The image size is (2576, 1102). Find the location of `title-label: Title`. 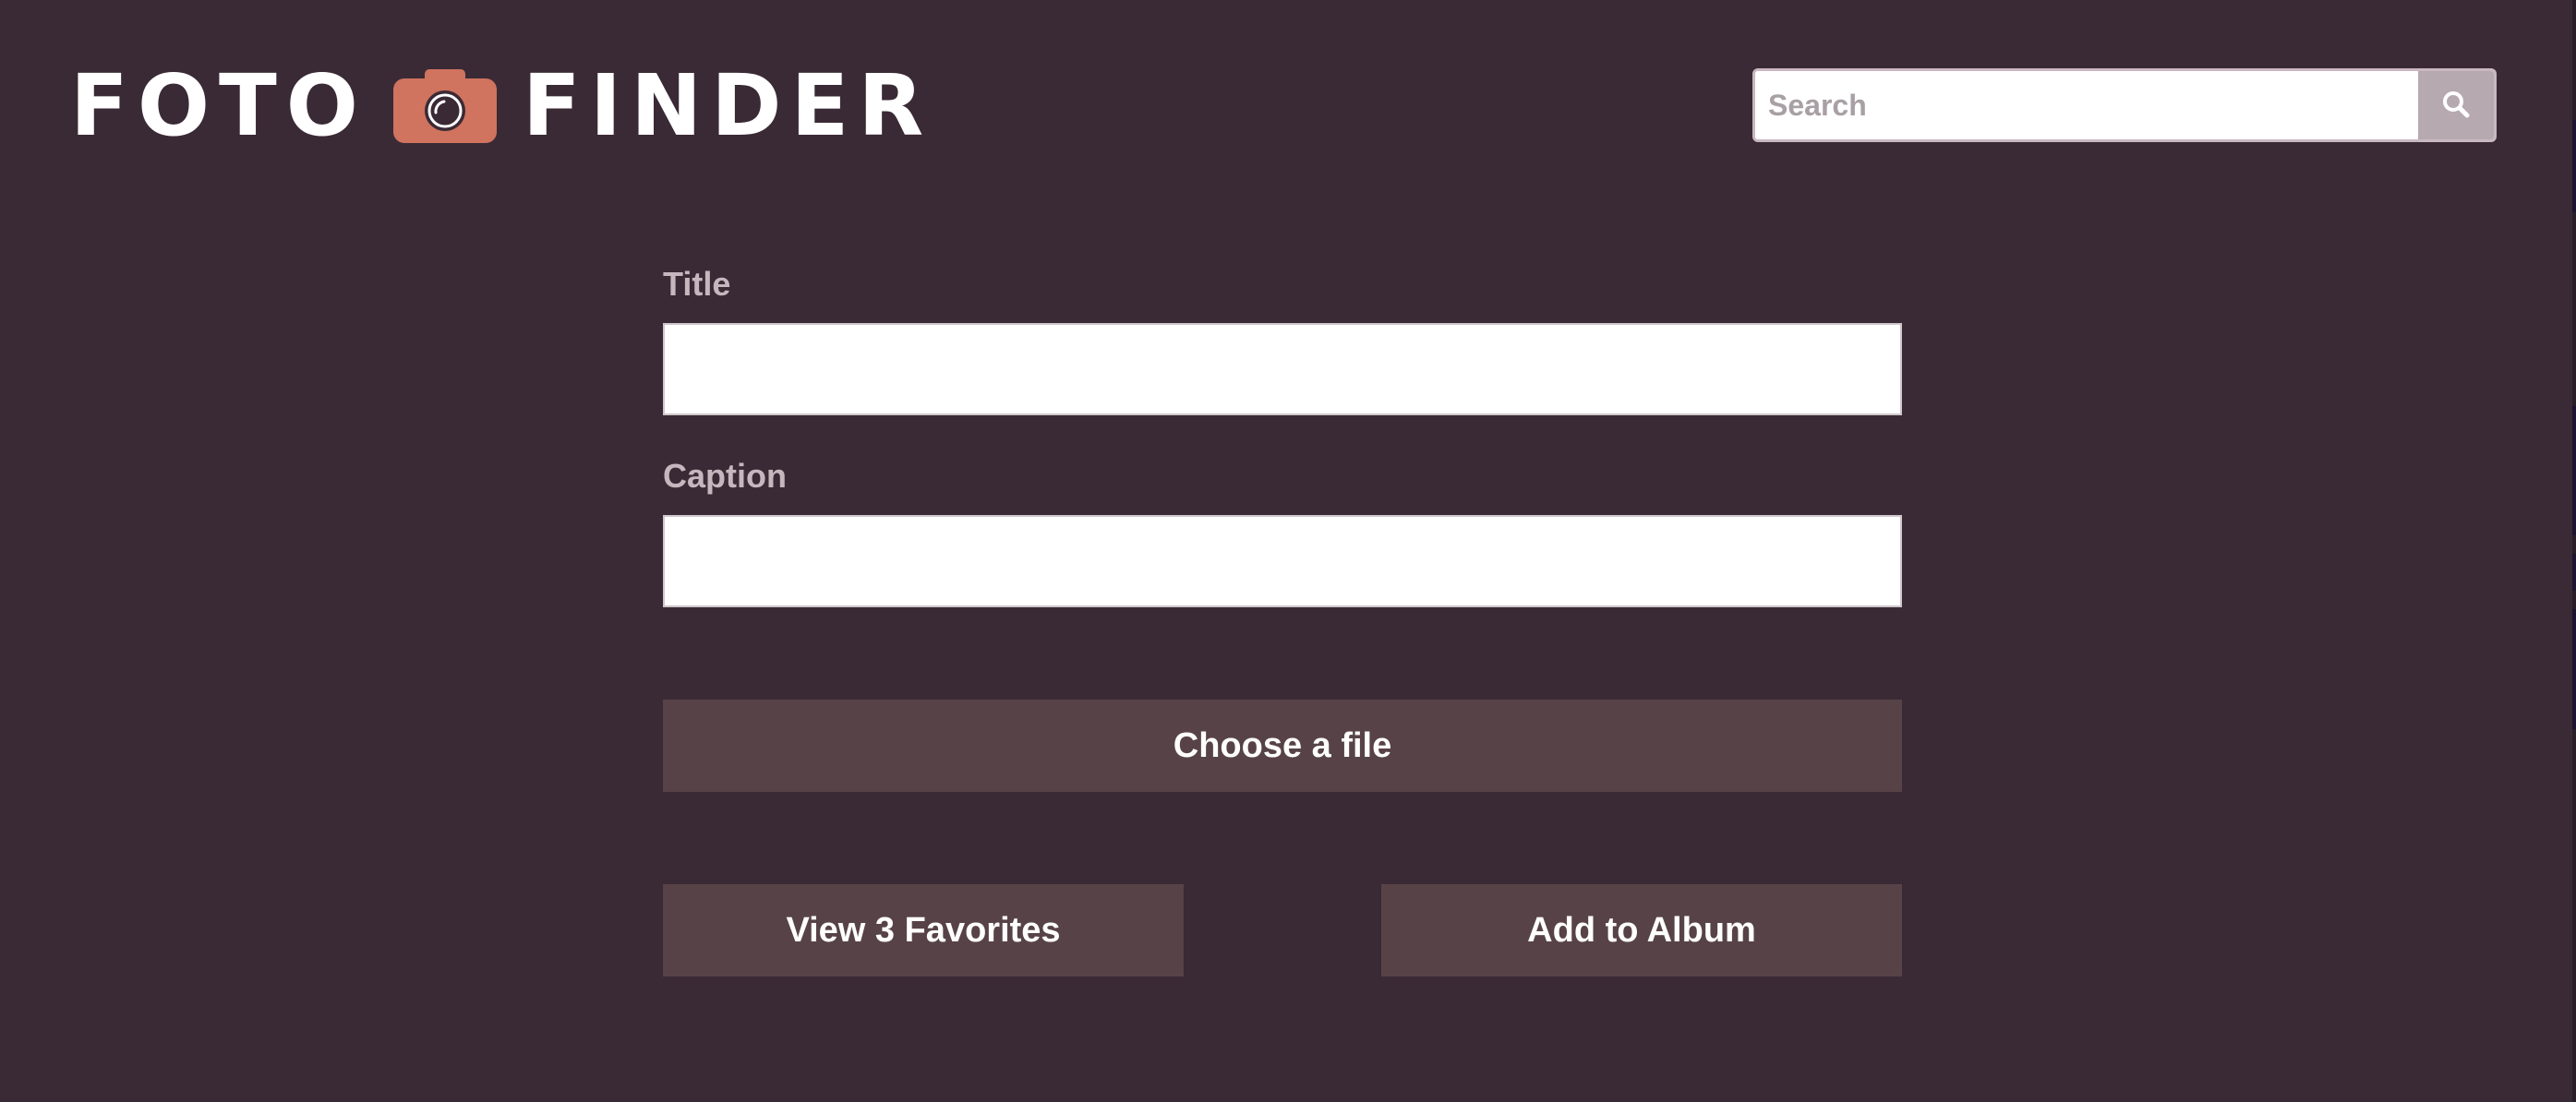

title-label: Title is located at coordinates (697, 284).